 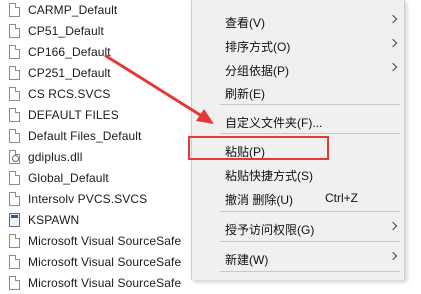 What do you see at coordinates (298, 45) in the screenshot?
I see `menu-item-sort-by: 排序方式(O)` at bounding box center [298, 45].